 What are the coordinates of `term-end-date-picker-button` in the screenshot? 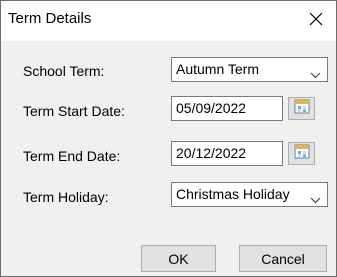 It's located at (301, 153).